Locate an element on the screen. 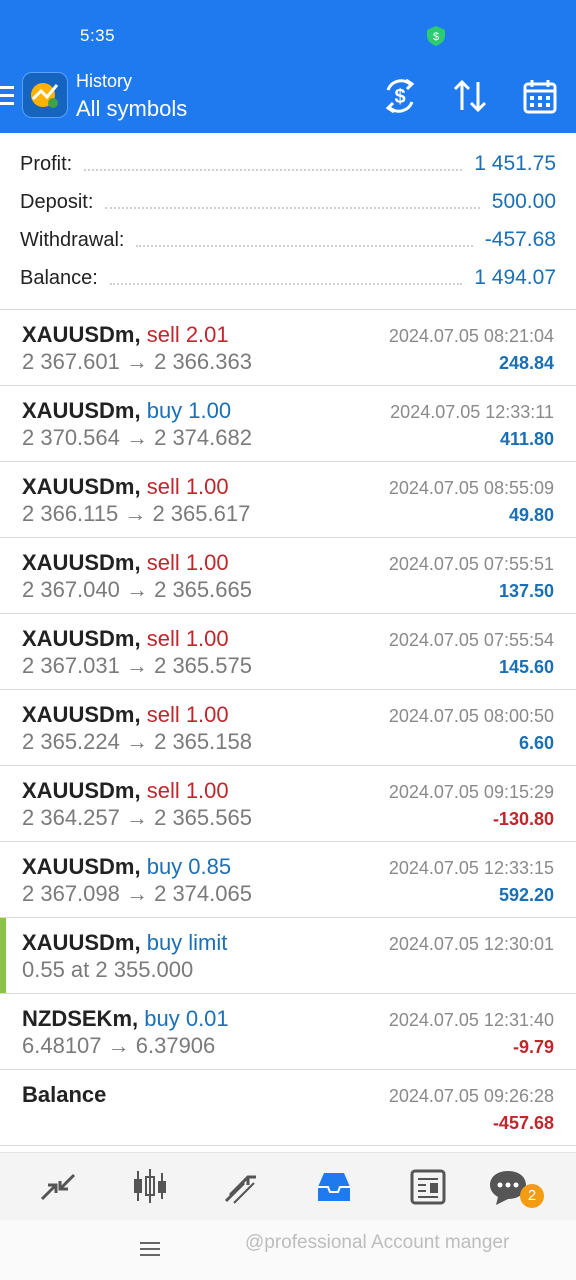 Image resolution: width=576 pixels, height=1280 pixels. deal-time: 2024.07.05 12:33:15 is located at coordinates (471, 868).